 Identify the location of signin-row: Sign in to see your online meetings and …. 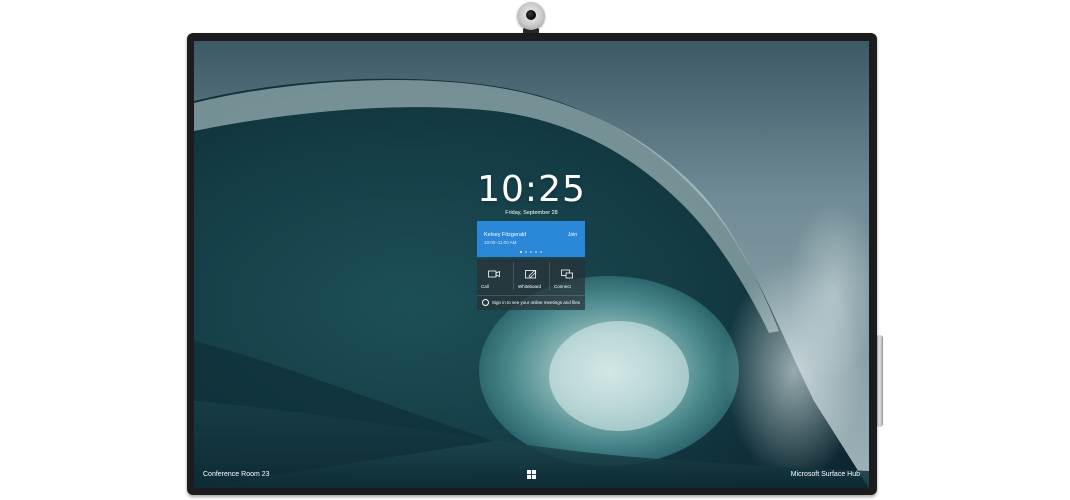
(531, 303).